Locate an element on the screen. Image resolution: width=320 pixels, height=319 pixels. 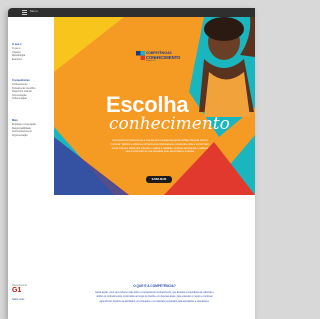
hamburger-menu-icon is located at coordinates (24, 12).